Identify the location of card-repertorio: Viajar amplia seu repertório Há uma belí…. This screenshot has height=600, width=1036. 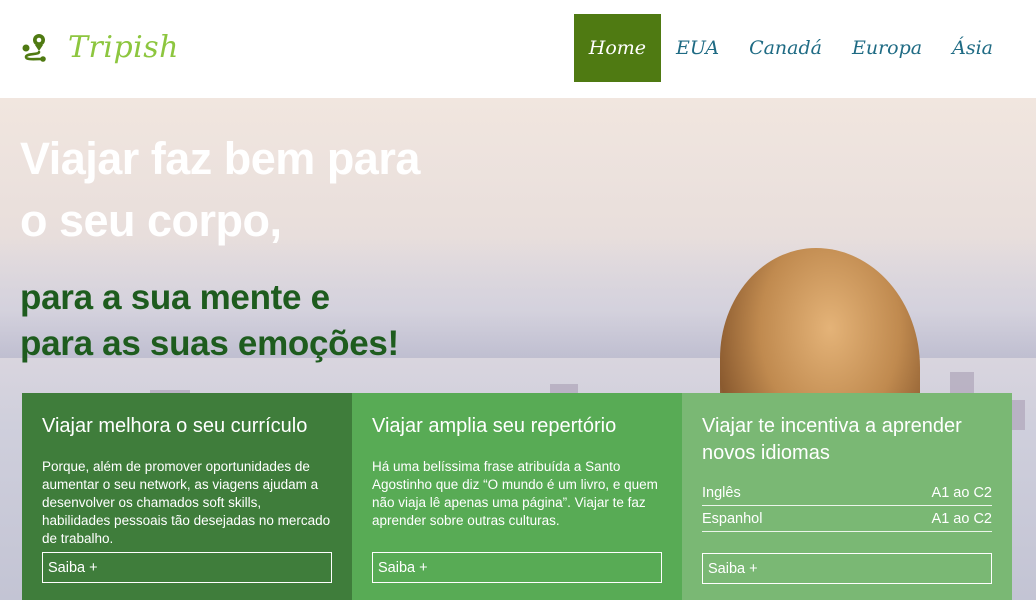
(517, 496).